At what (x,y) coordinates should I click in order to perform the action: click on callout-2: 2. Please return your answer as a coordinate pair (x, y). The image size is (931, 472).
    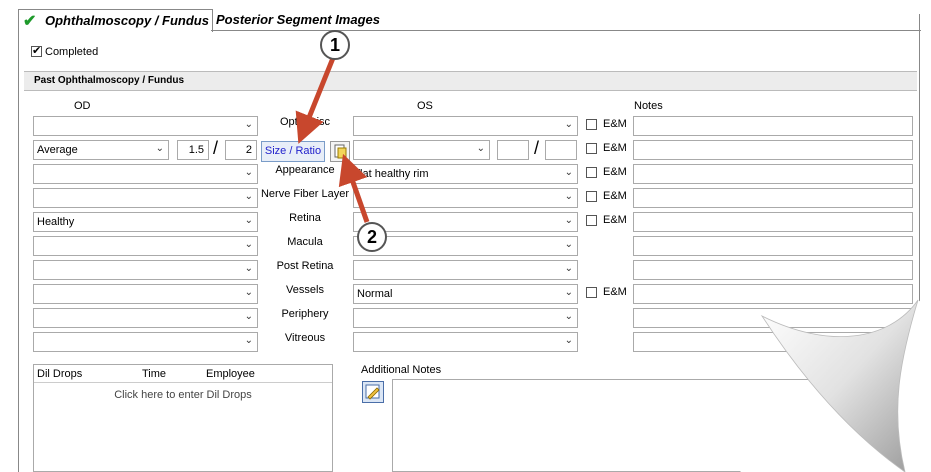
    Looking at the image, I should click on (372, 237).